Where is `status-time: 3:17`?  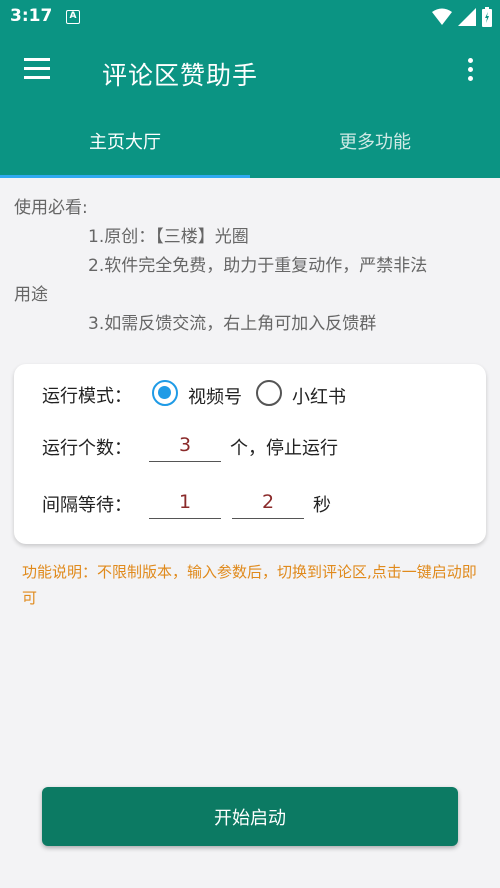 status-time: 3:17 is located at coordinates (31, 16).